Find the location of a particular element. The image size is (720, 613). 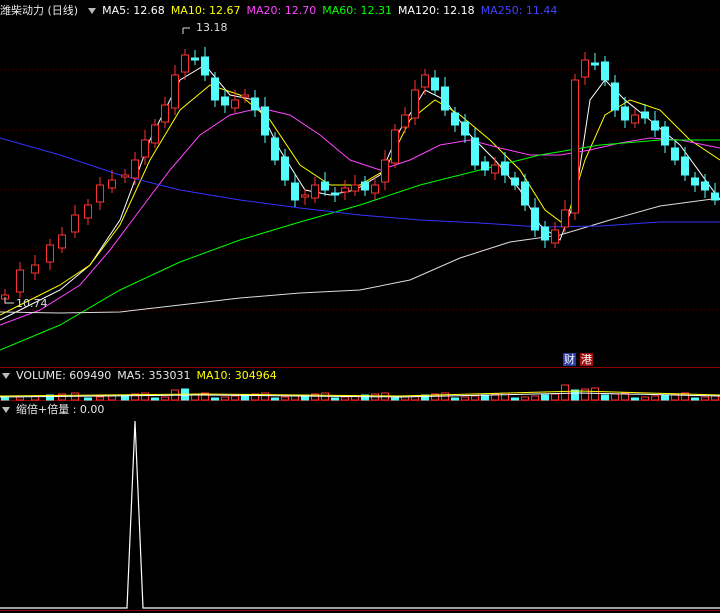

low-price-label: 10.74 is located at coordinates (32, 303).